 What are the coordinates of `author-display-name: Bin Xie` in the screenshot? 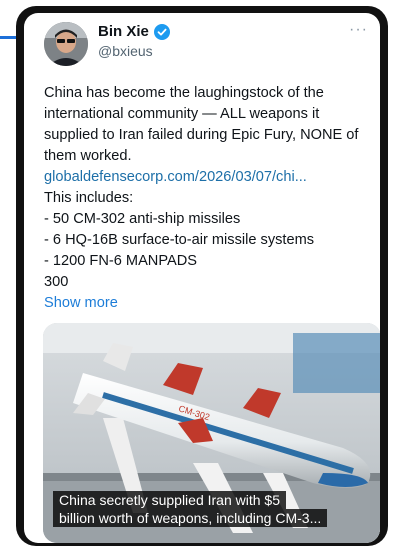 It's located at (123, 31).